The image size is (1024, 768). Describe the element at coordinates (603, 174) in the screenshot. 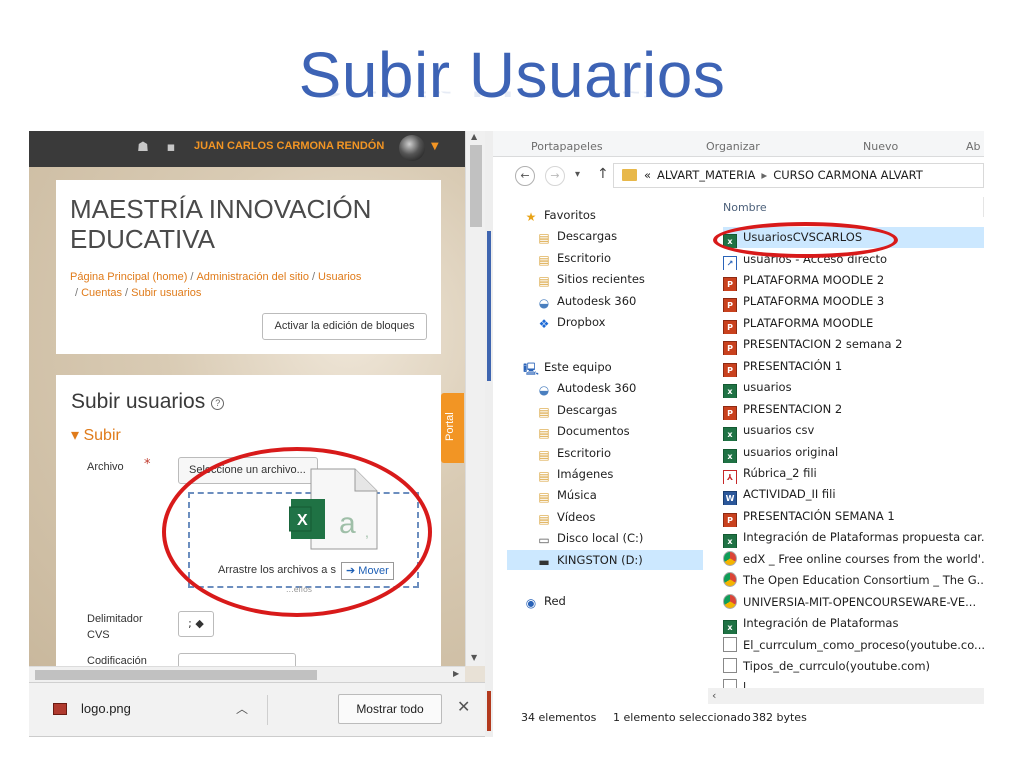

I see `up-arrow-icon: ↑` at that location.